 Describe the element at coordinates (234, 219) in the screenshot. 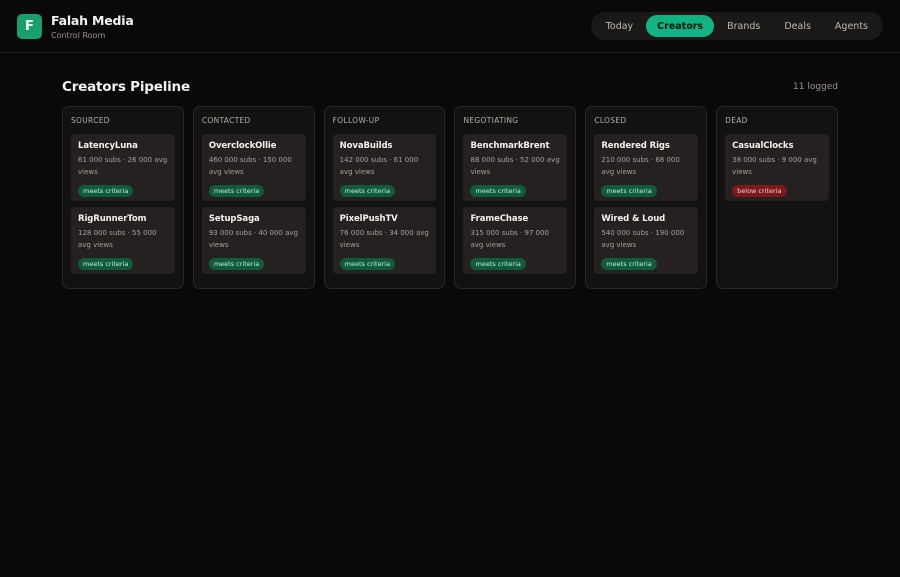

I see `creator-name: SetupSaga` at that location.